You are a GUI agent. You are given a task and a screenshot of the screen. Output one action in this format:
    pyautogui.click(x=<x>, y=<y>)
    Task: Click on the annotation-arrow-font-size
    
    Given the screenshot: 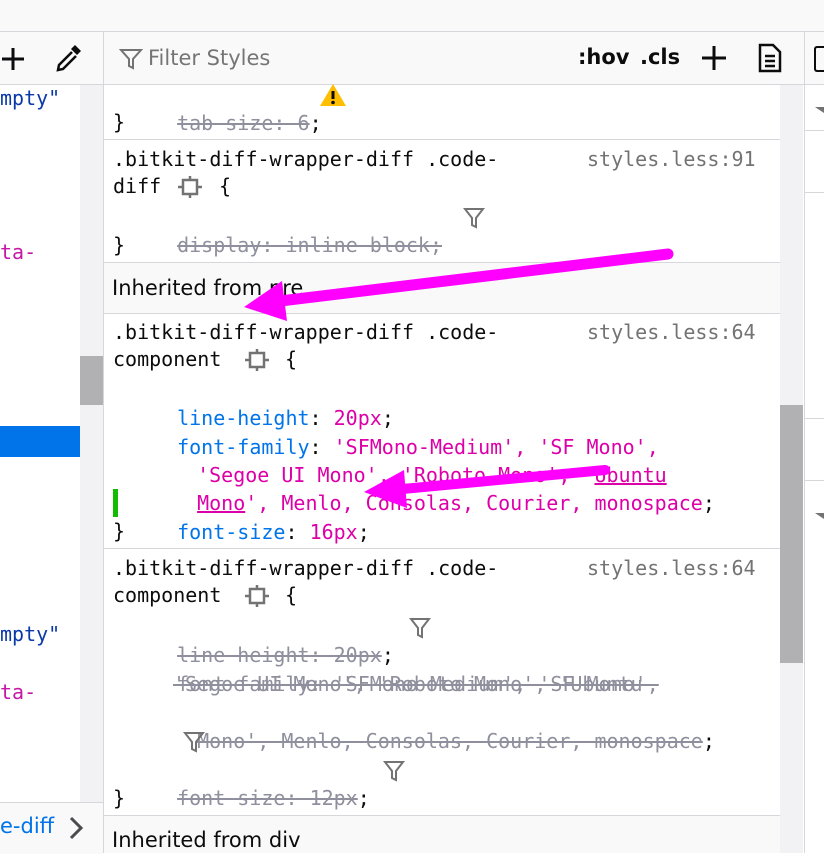 What is the action you would take?
    pyautogui.click(x=487, y=486)
    